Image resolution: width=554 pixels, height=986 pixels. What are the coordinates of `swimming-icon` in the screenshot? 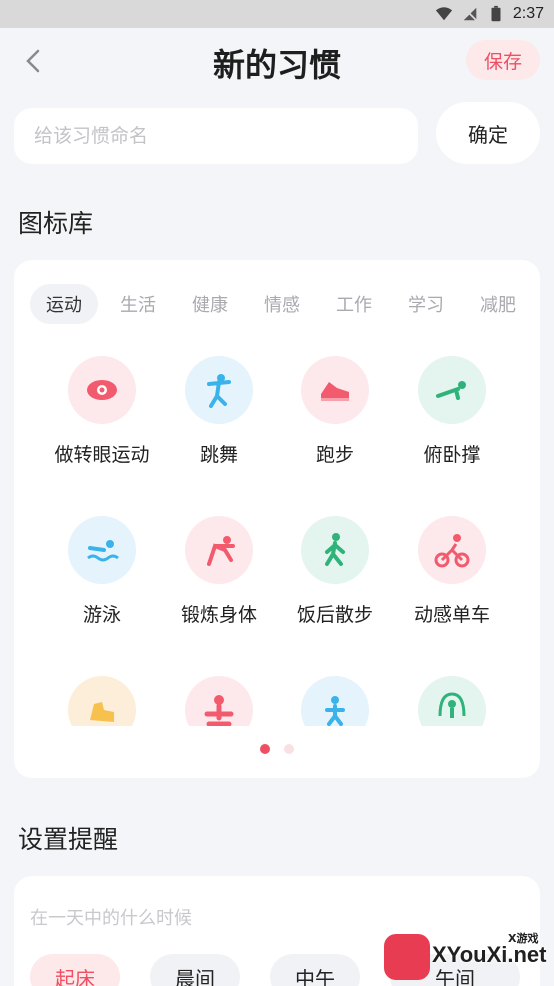 It's located at (102, 550).